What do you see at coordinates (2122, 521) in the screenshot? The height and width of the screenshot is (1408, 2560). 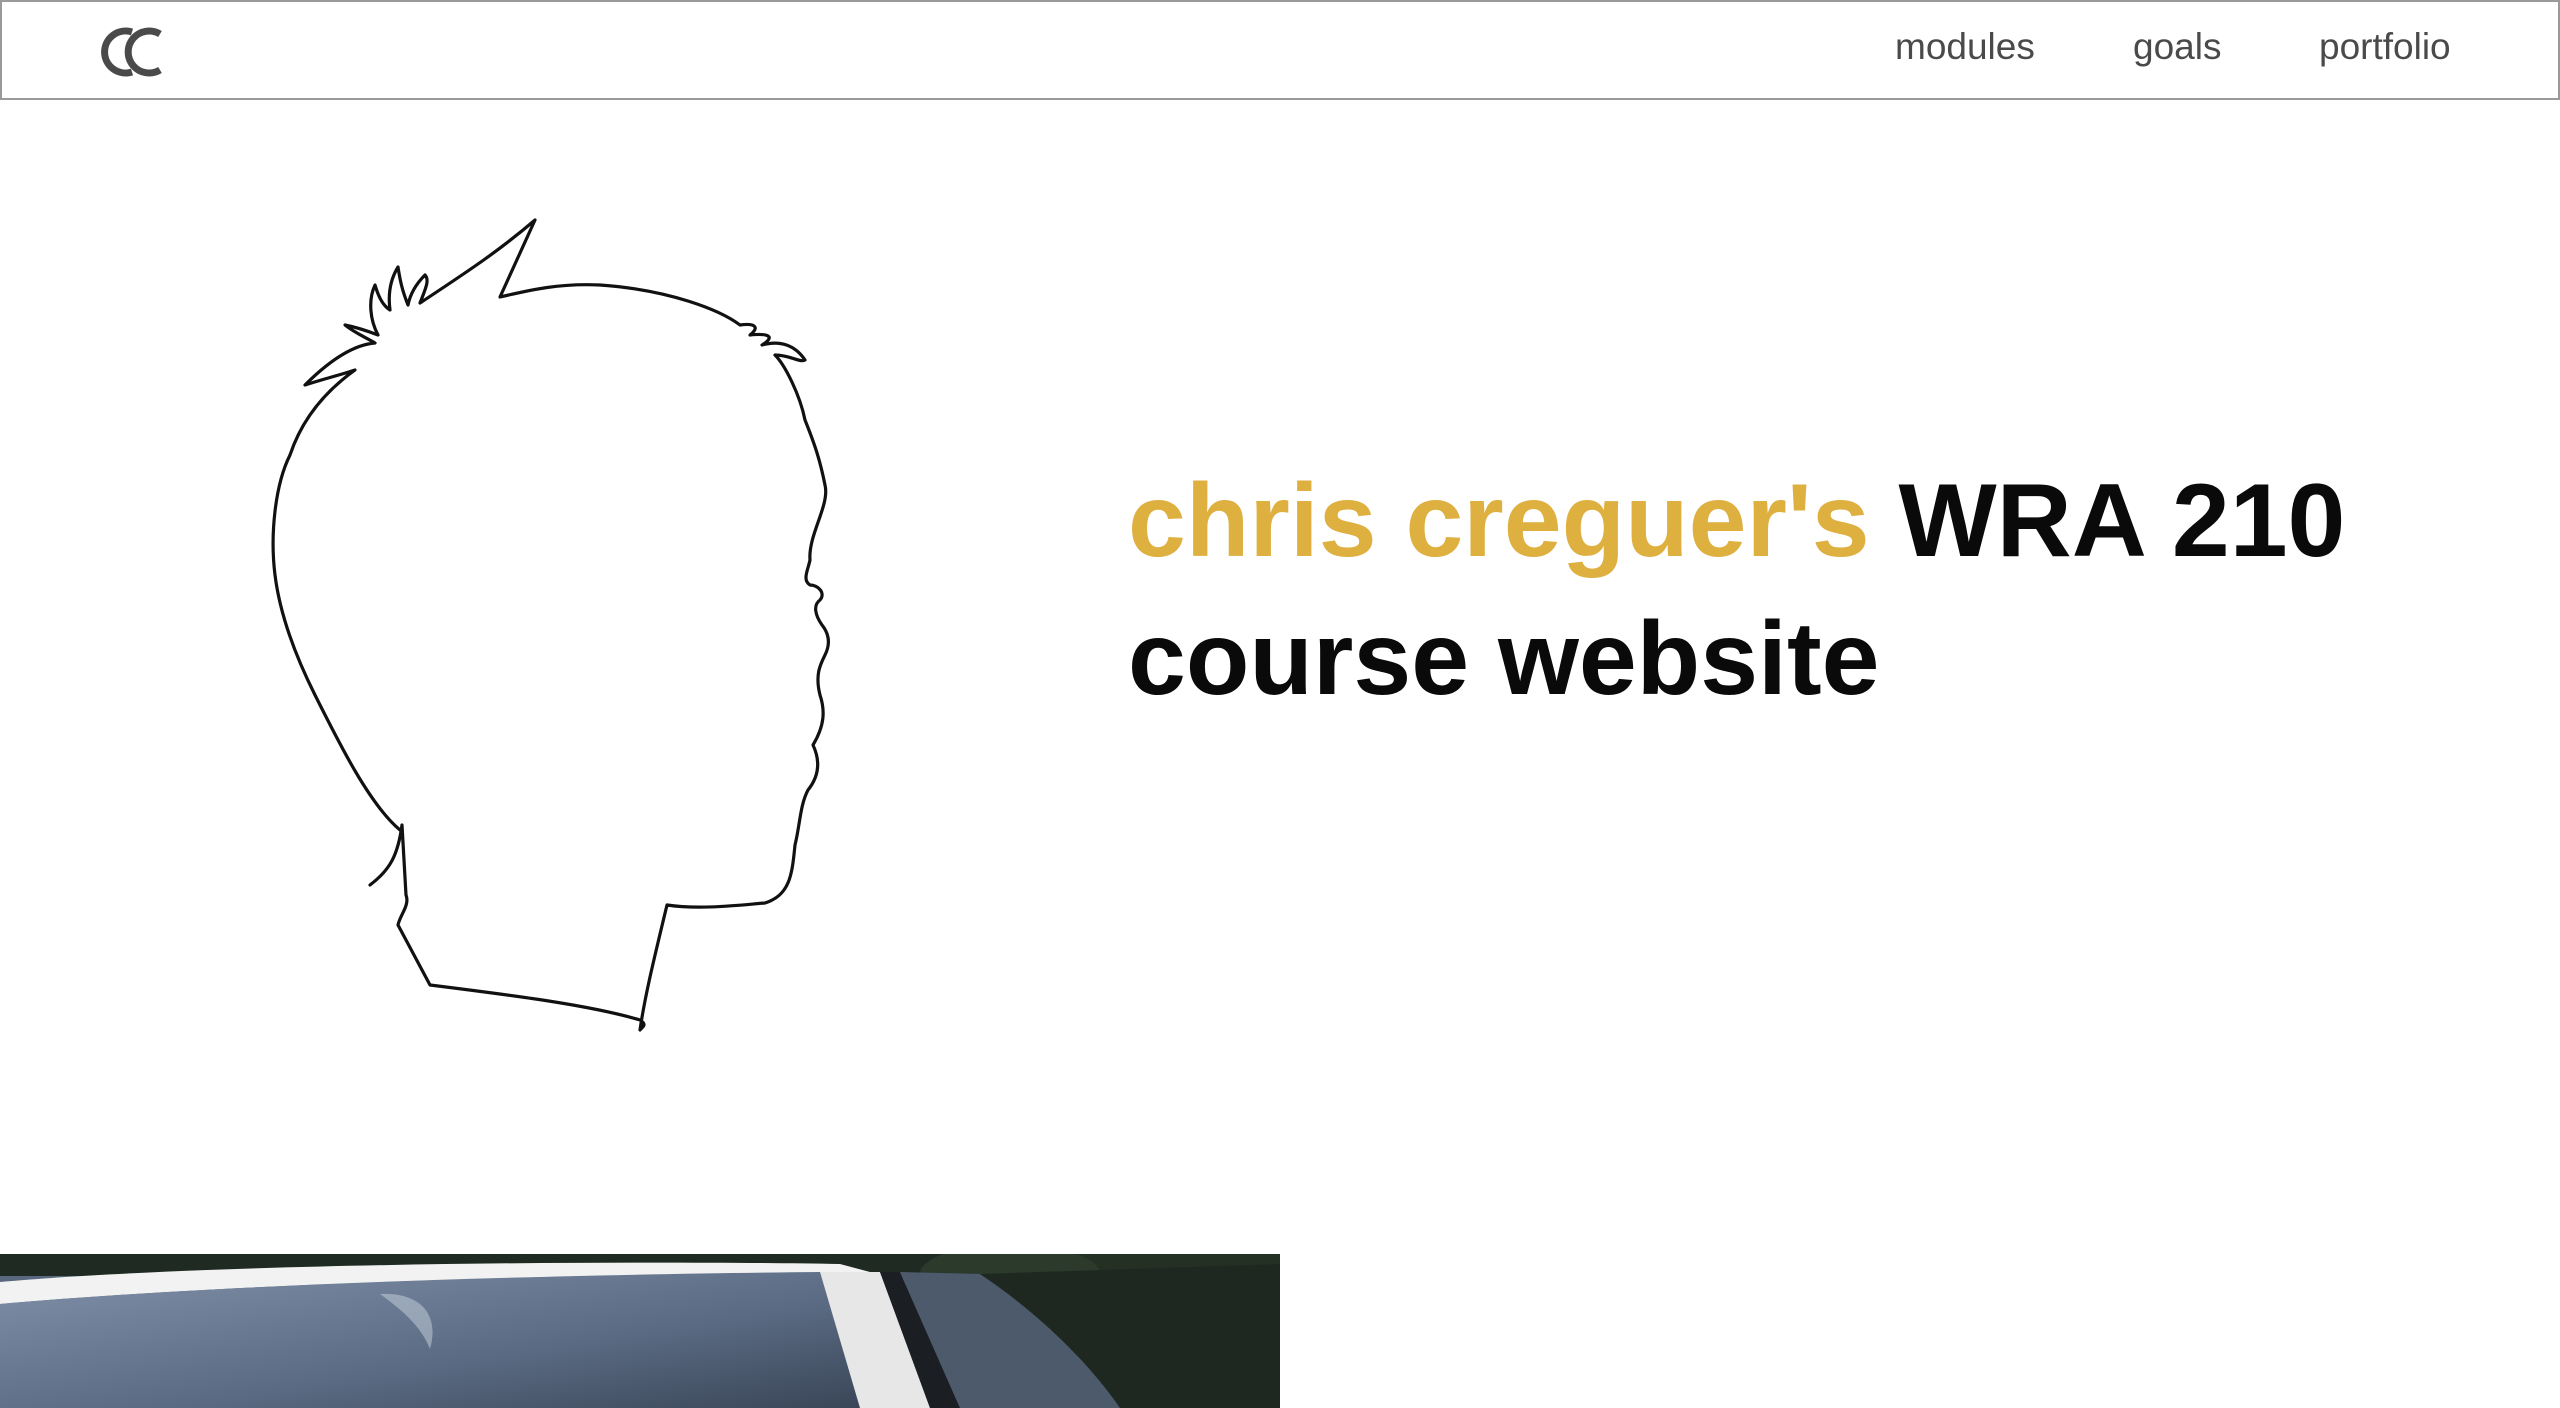 I see `title-course-code: WRA 210` at bounding box center [2122, 521].